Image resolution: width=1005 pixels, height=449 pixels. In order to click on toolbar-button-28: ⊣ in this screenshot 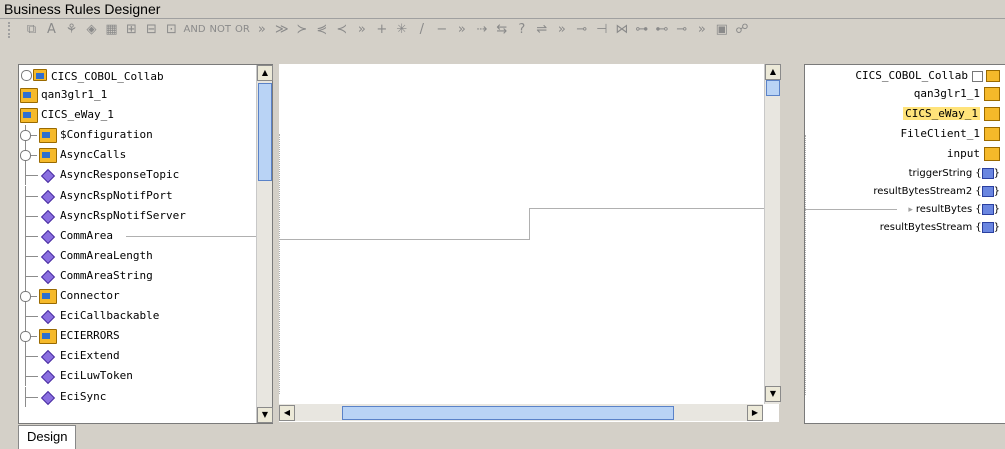, I will do `click(602, 30)`.